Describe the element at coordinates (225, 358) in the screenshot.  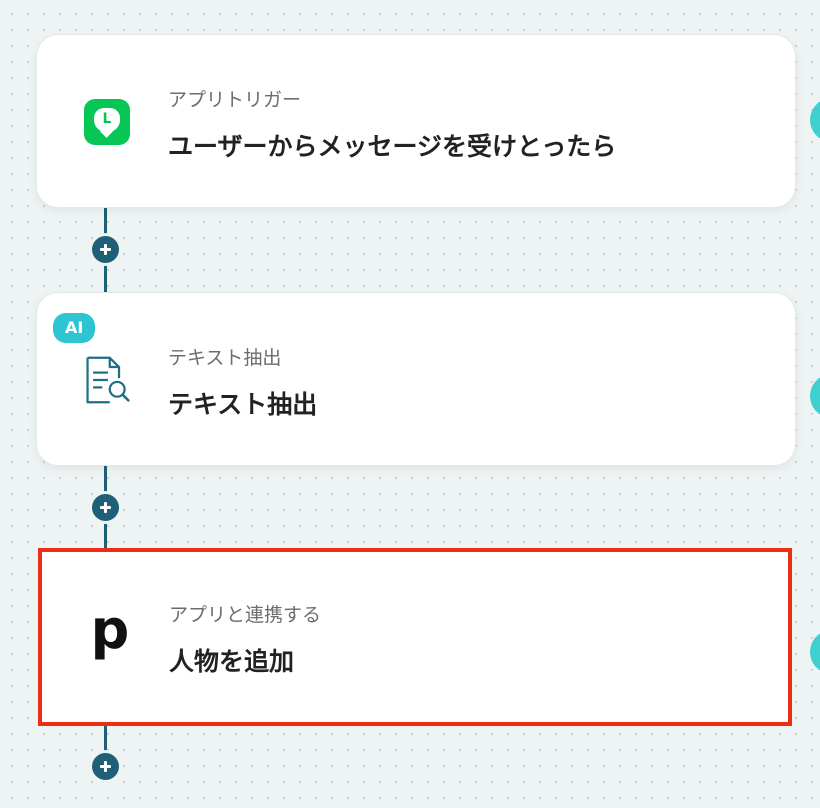
I see `step-type-label: テキスト抽出` at that location.